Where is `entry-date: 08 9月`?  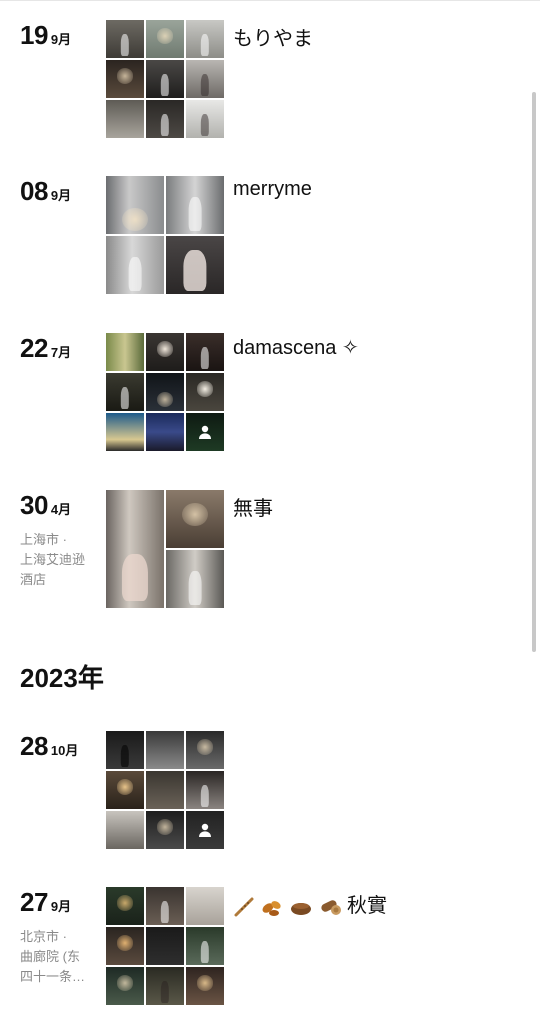
entry-date: 08 9月 is located at coordinates (45, 191).